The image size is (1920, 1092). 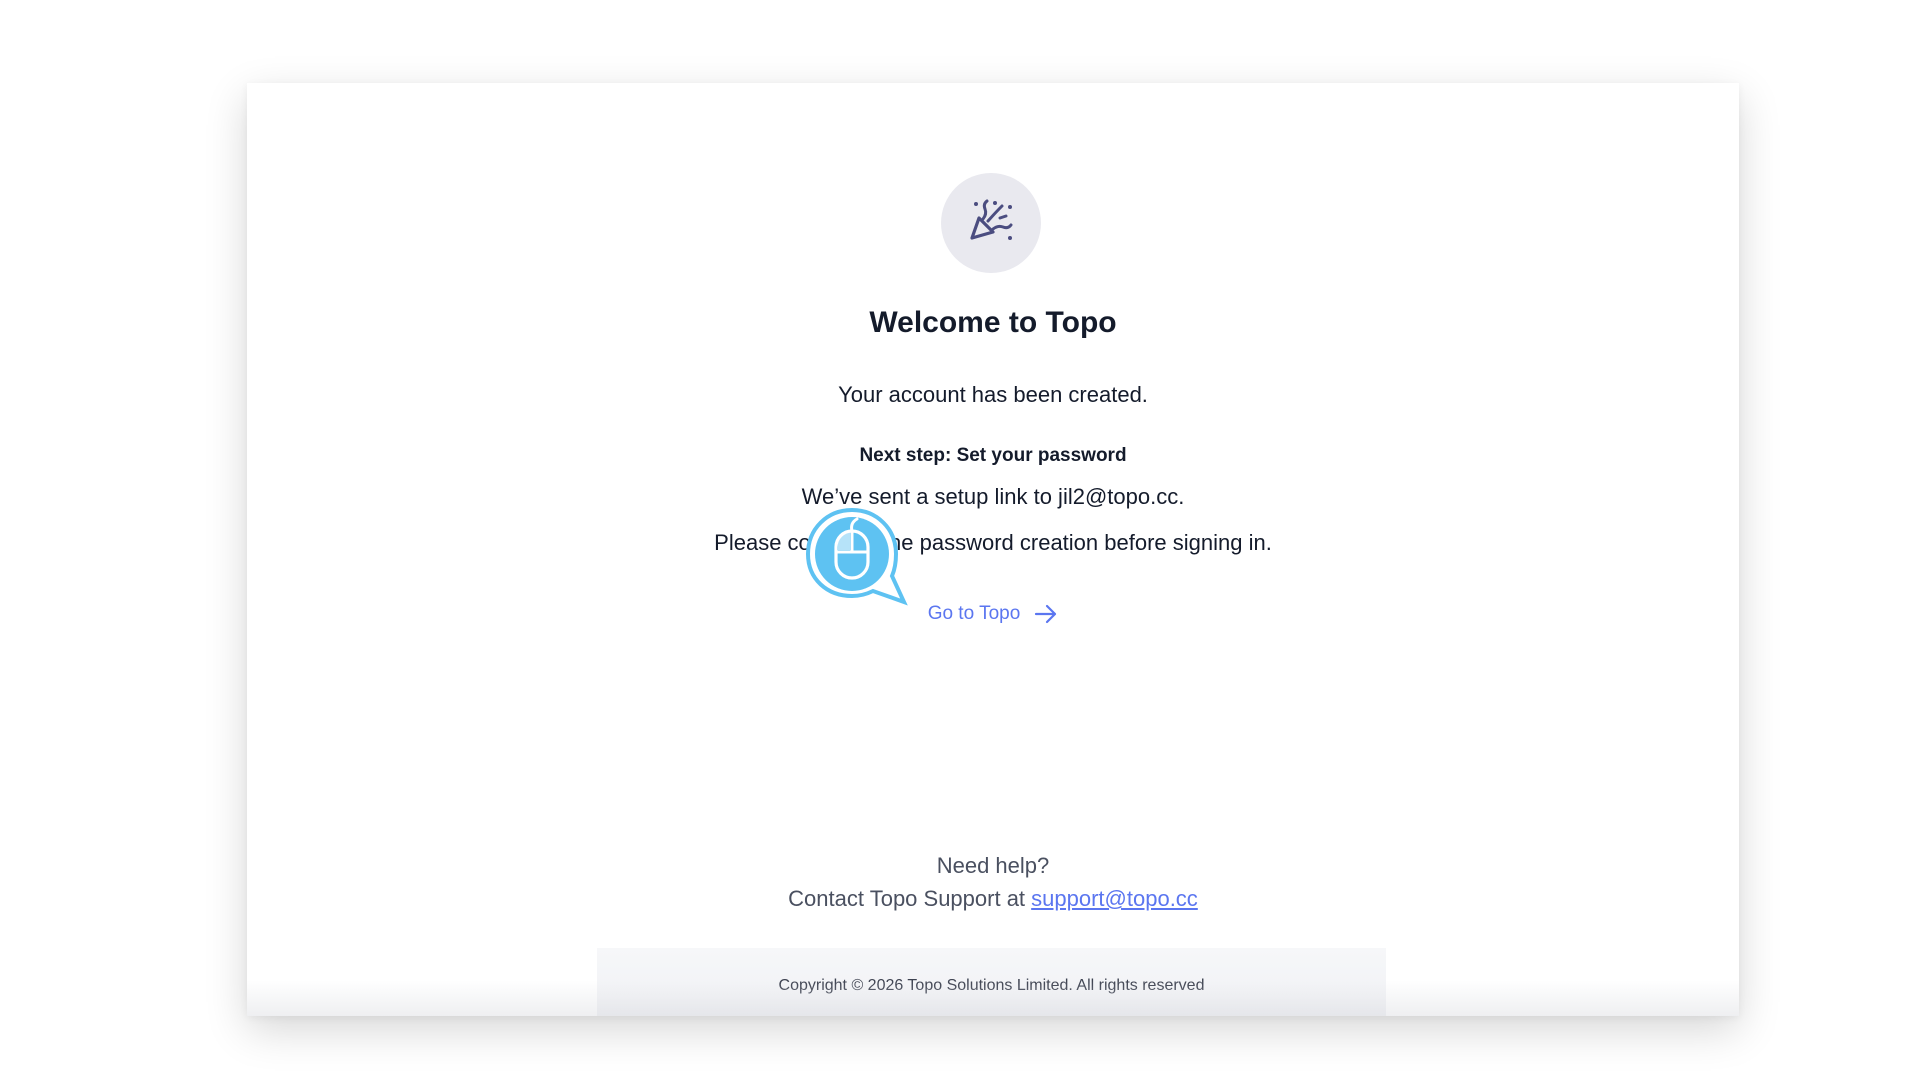 What do you see at coordinates (1046, 614) in the screenshot?
I see `arrow-right-icon` at bounding box center [1046, 614].